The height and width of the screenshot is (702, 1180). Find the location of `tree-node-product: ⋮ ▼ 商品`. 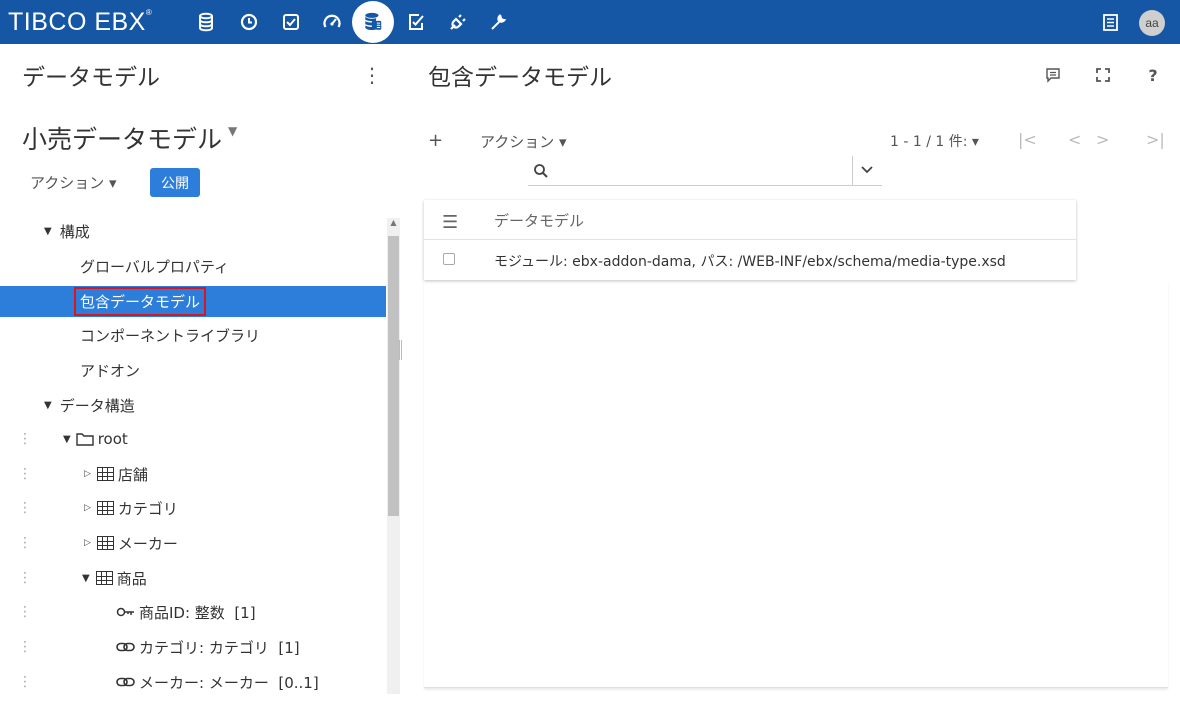

tree-node-product: ⋮ ▼ 商品 is located at coordinates (193, 578).